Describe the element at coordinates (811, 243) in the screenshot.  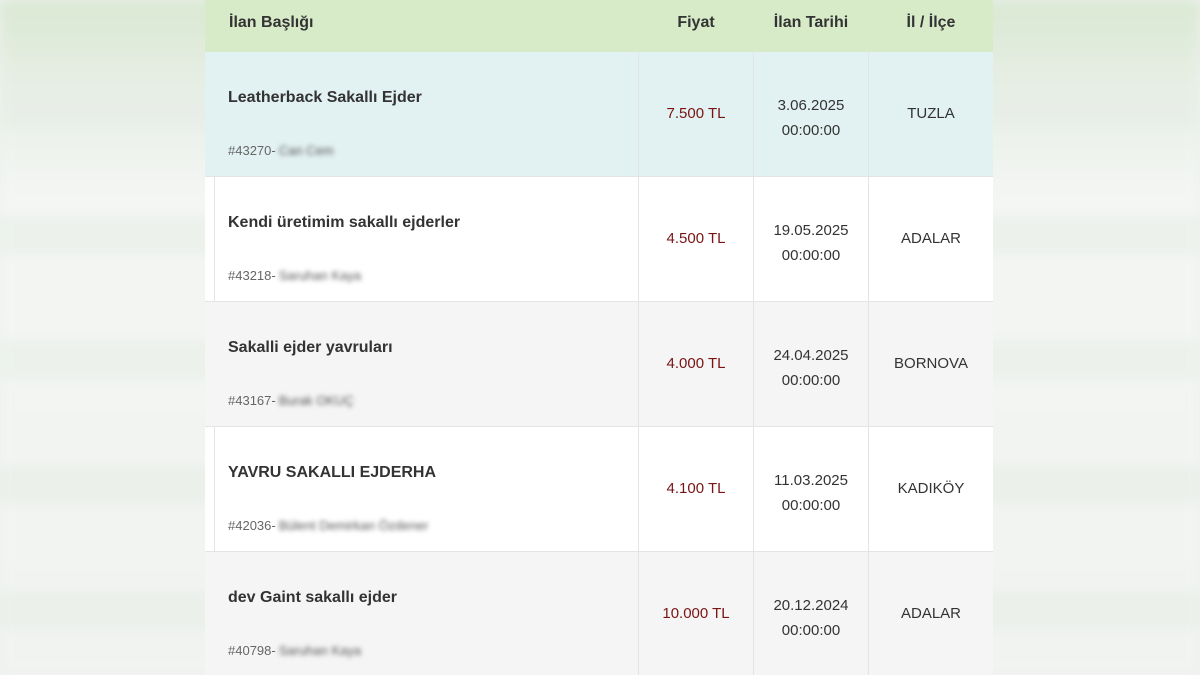
I see `listing-date: 19.05.2025 00:00:00` at that location.